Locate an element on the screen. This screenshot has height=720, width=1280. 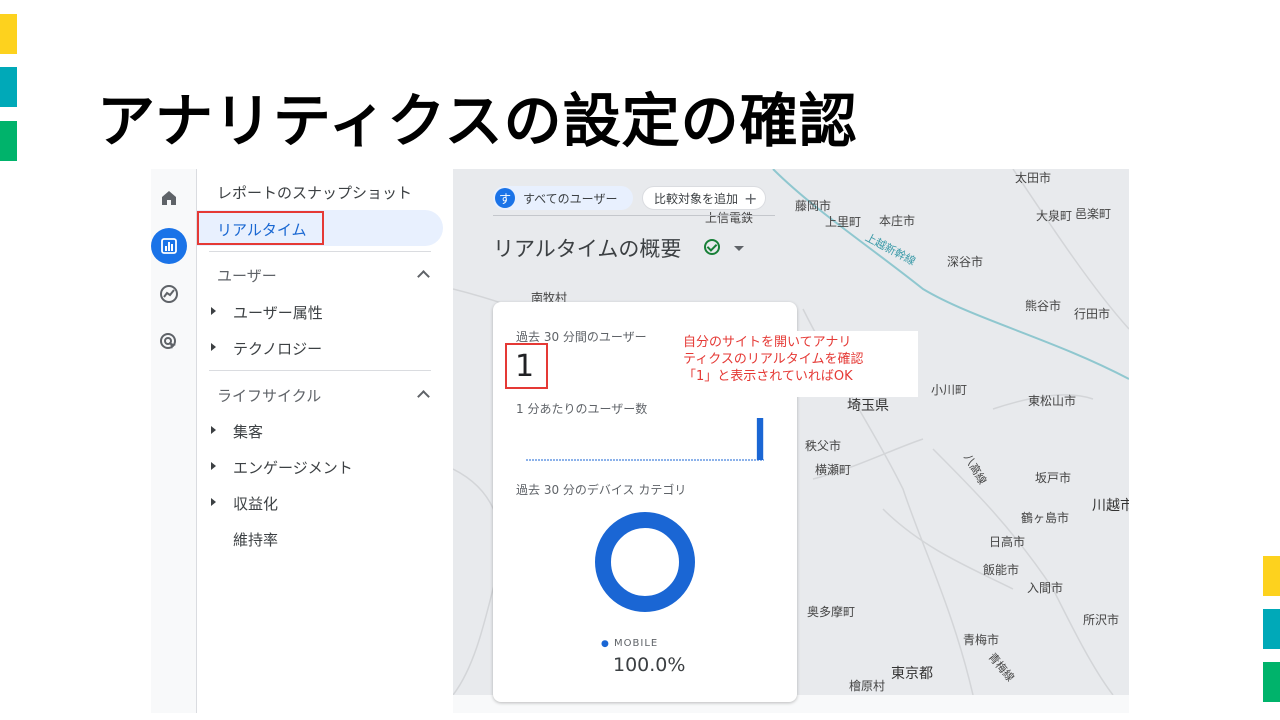
map-label: 本庄市 is located at coordinates (897, 221).